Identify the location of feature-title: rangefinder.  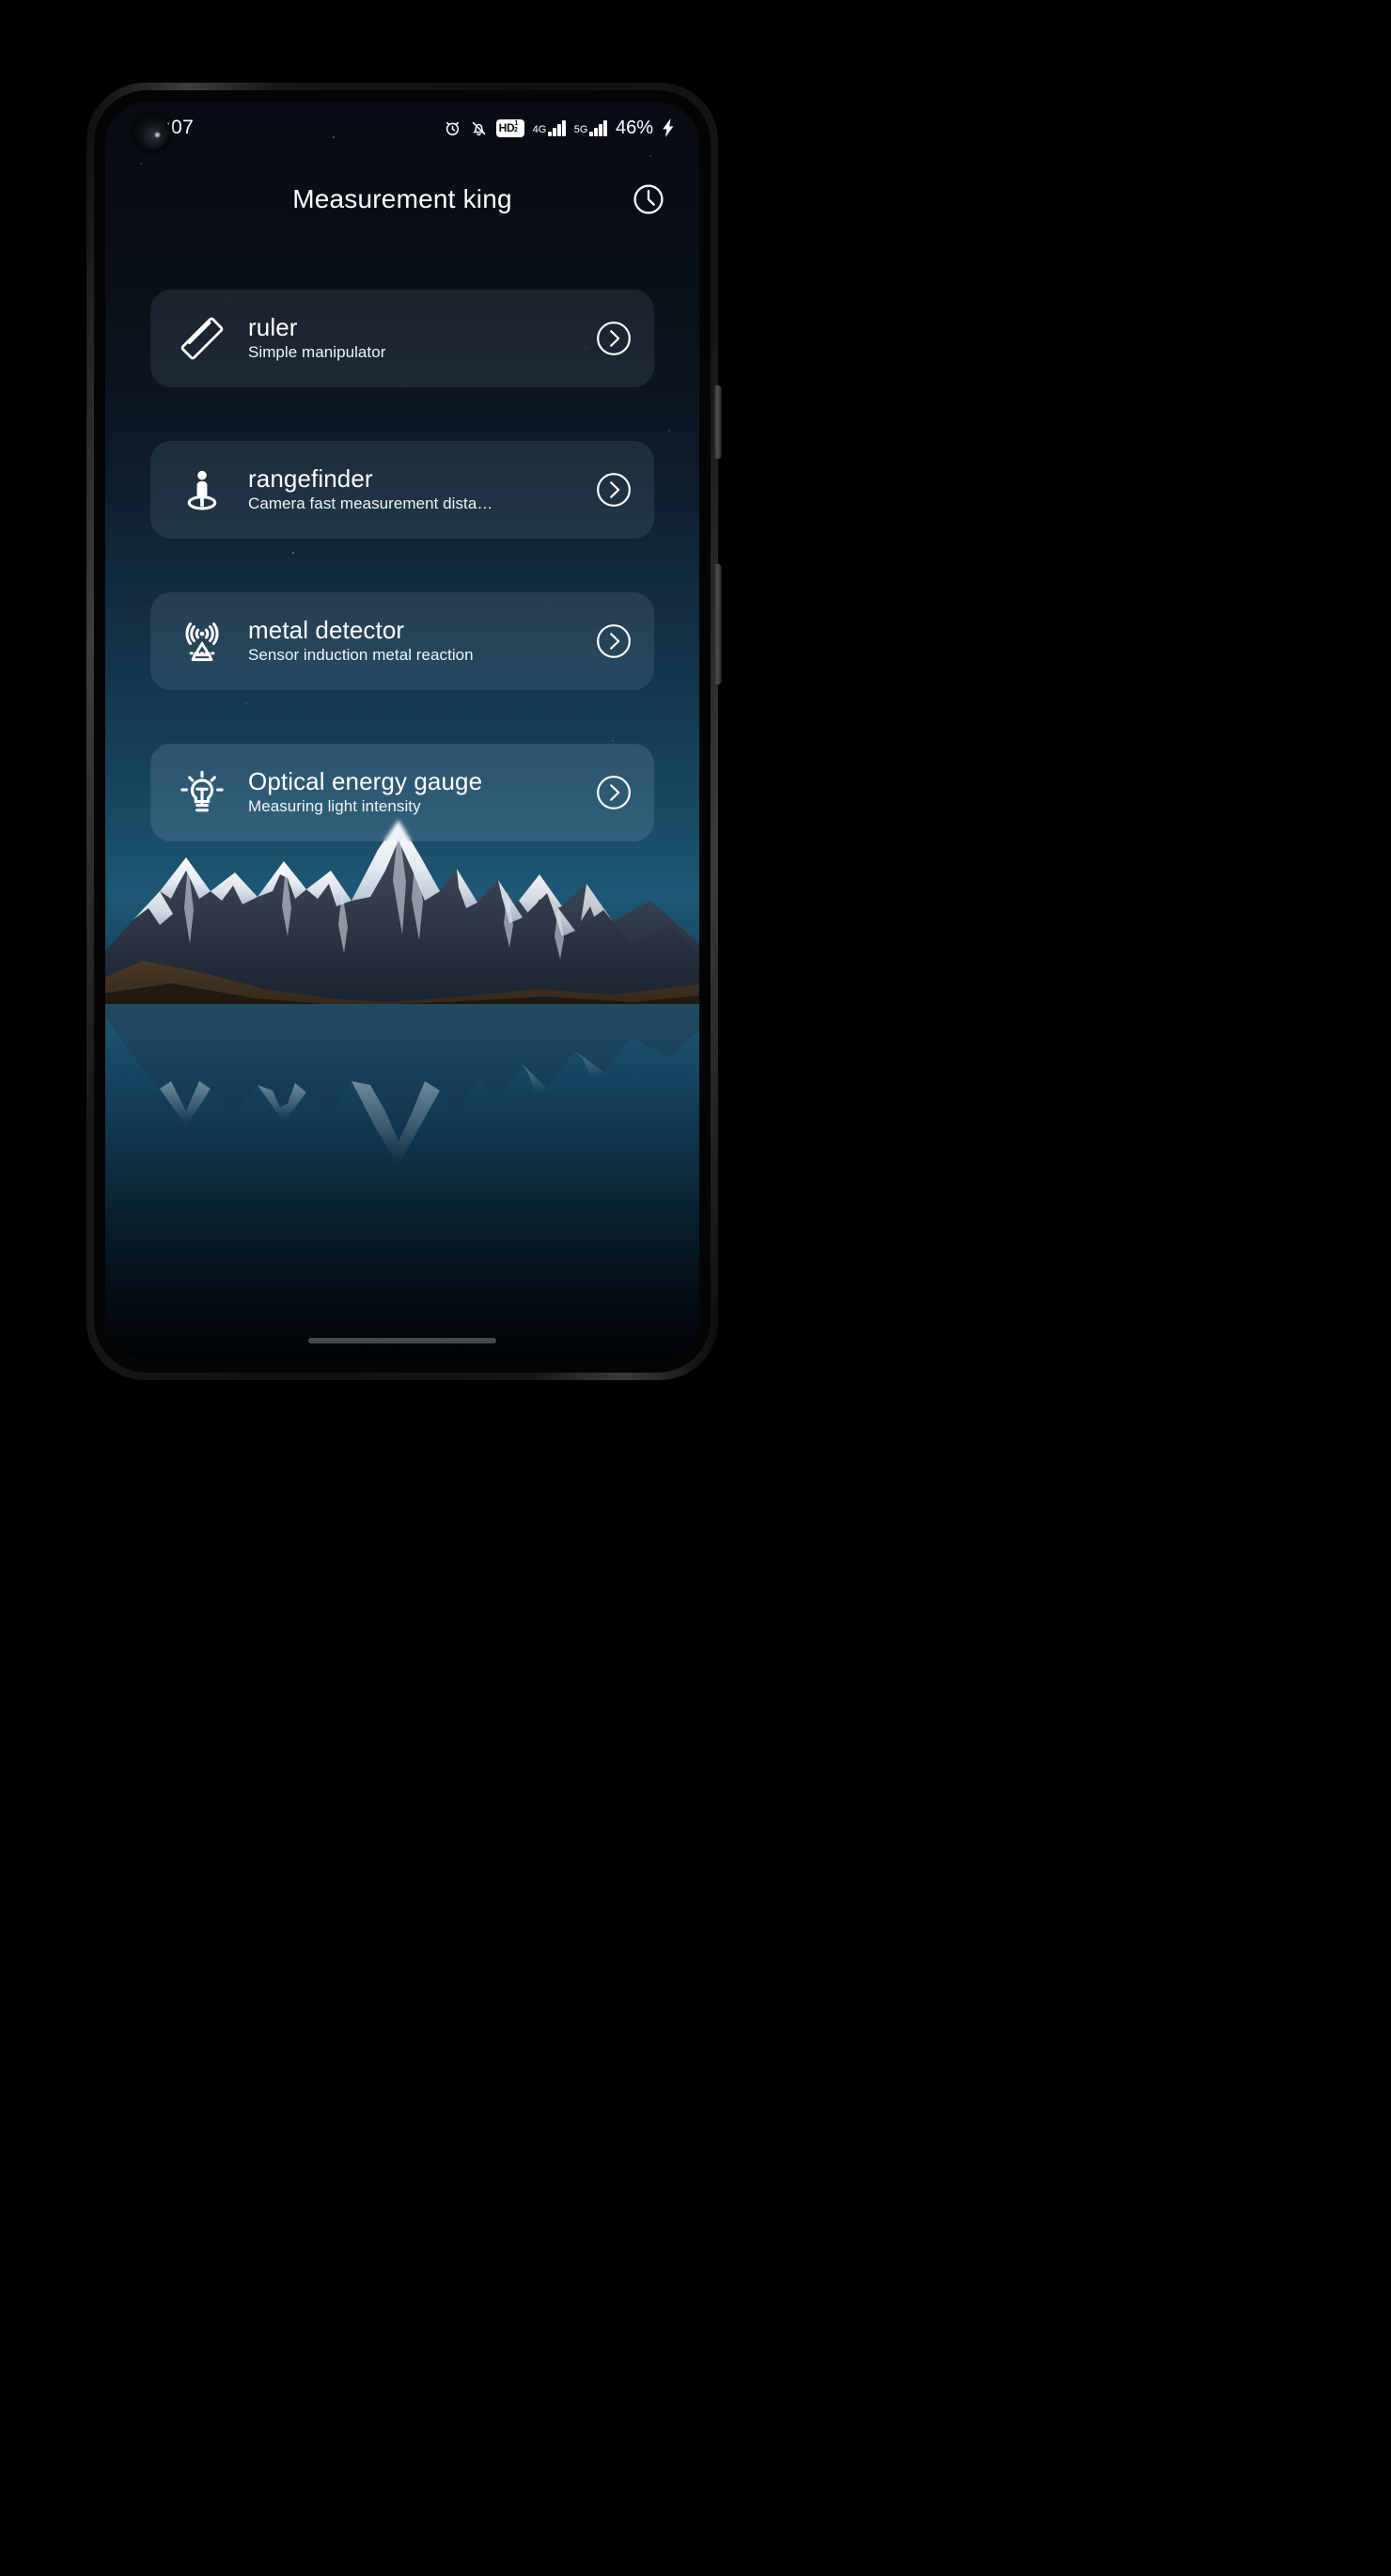
(310, 480).